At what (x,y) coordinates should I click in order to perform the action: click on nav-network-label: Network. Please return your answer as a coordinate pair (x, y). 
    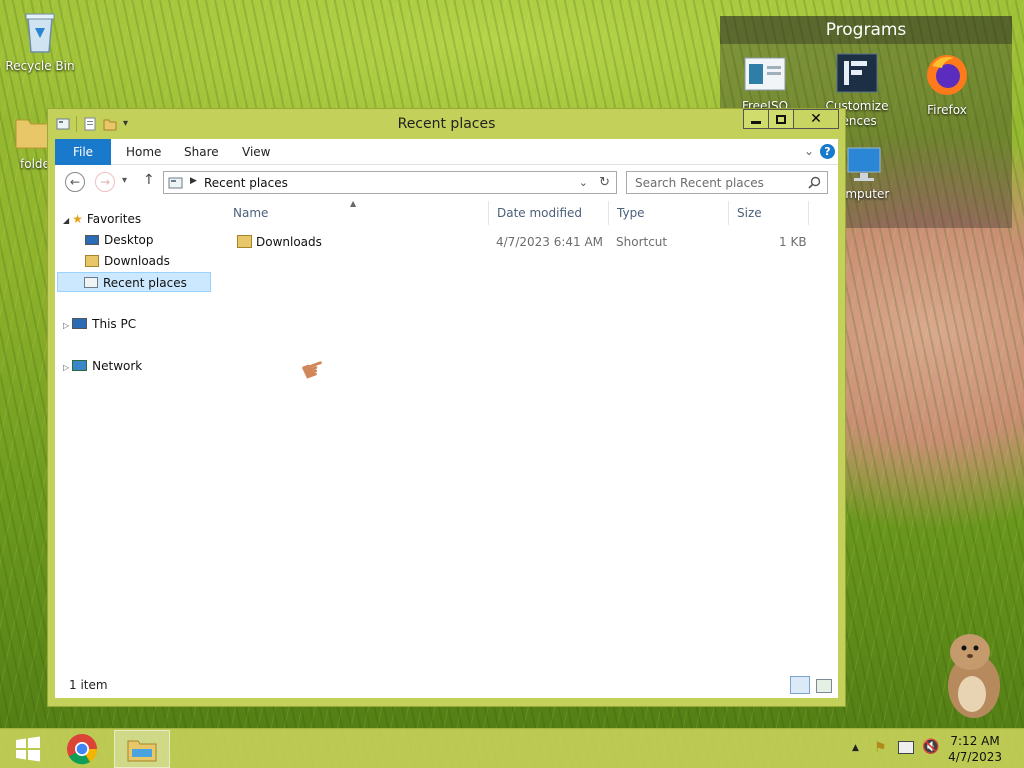
    Looking at the image, I should click on (117, 366).